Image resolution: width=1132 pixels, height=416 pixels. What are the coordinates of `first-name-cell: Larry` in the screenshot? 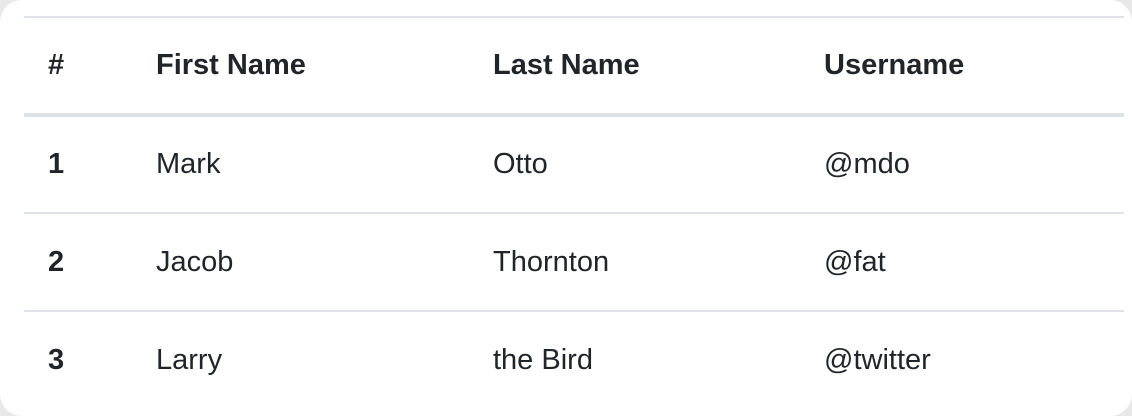 It's located at (189, 360).